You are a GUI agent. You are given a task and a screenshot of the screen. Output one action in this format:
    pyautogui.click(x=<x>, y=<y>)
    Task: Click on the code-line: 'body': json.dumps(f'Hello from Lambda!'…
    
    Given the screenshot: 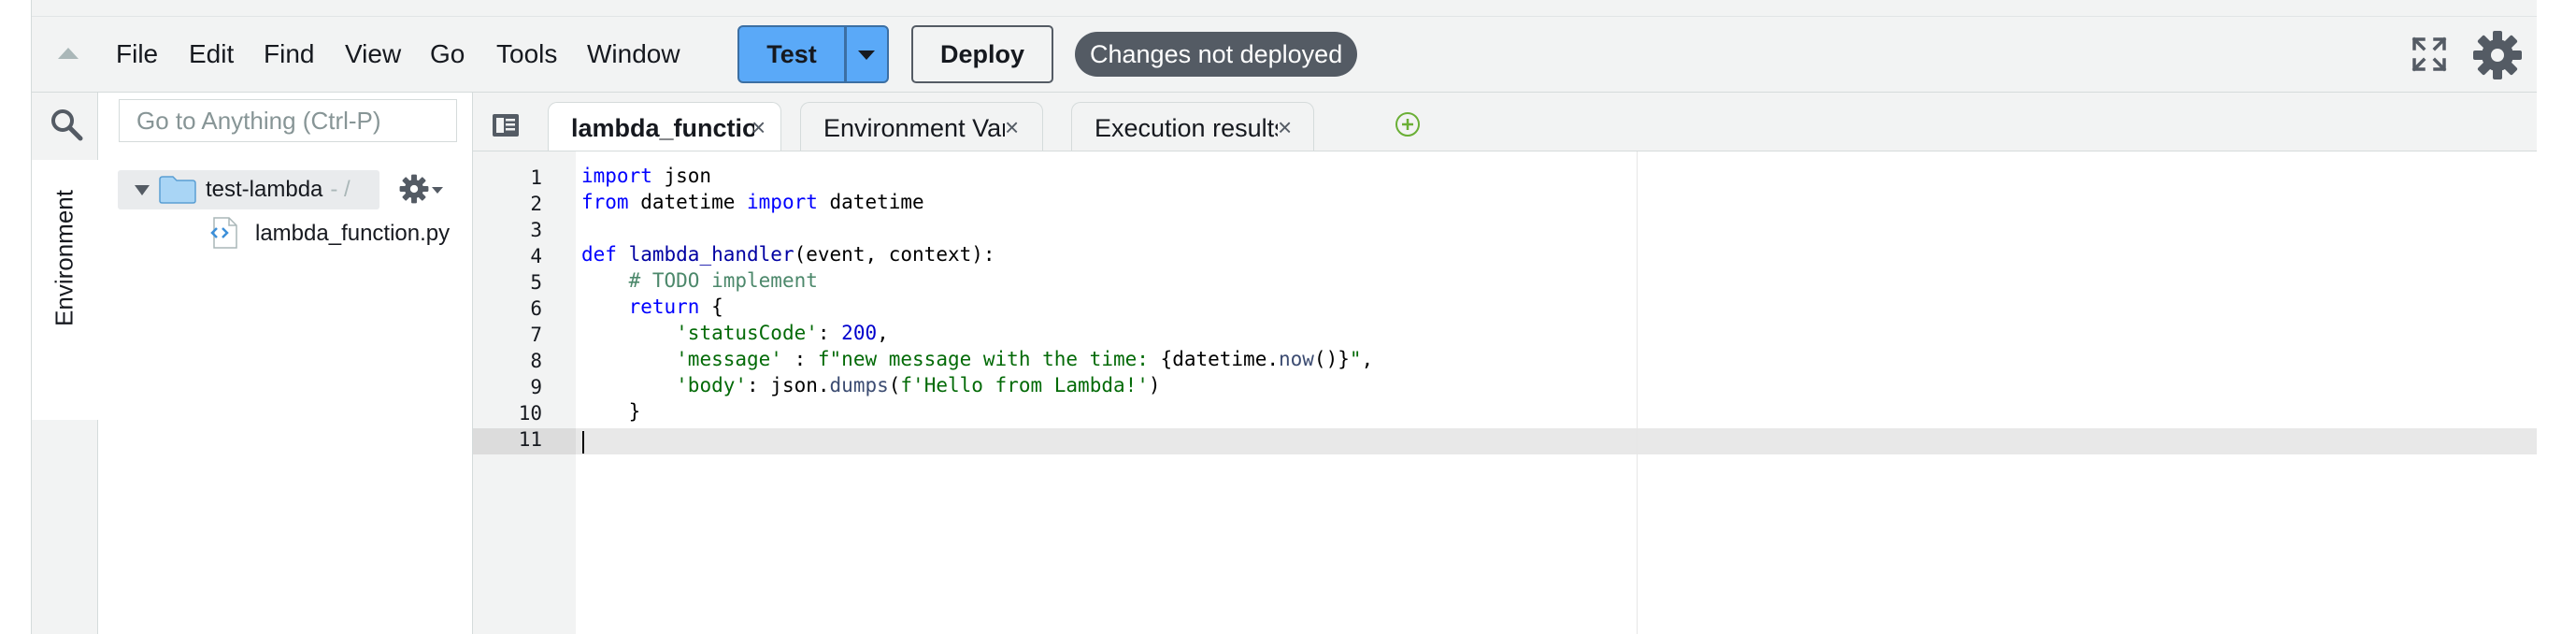 What is the action you would take?
    pyautogui.click(x=871, y=385)
    